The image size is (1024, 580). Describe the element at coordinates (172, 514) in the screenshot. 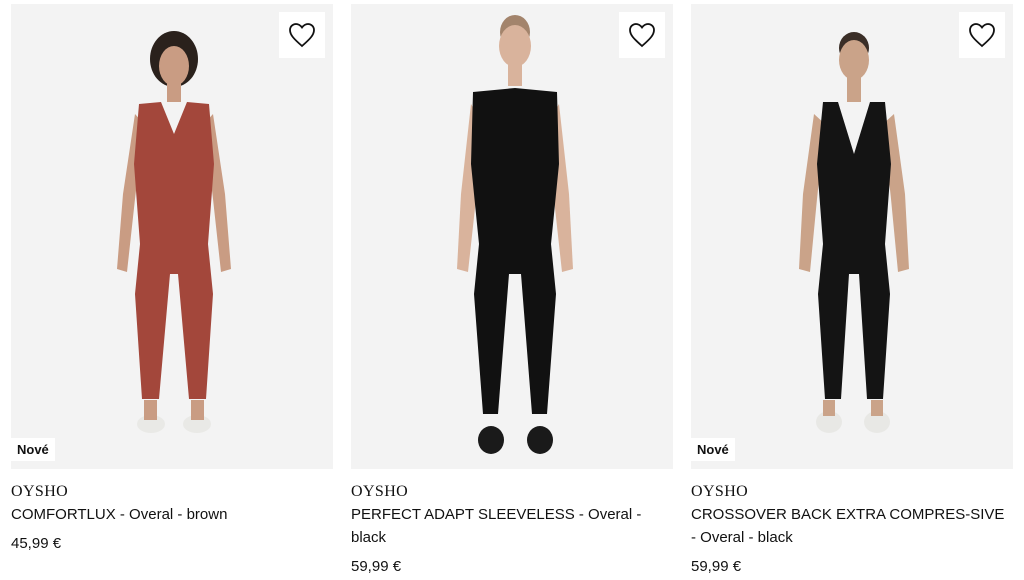

I see `product-name: COMFORTLUX - Overal - brown` at that location.